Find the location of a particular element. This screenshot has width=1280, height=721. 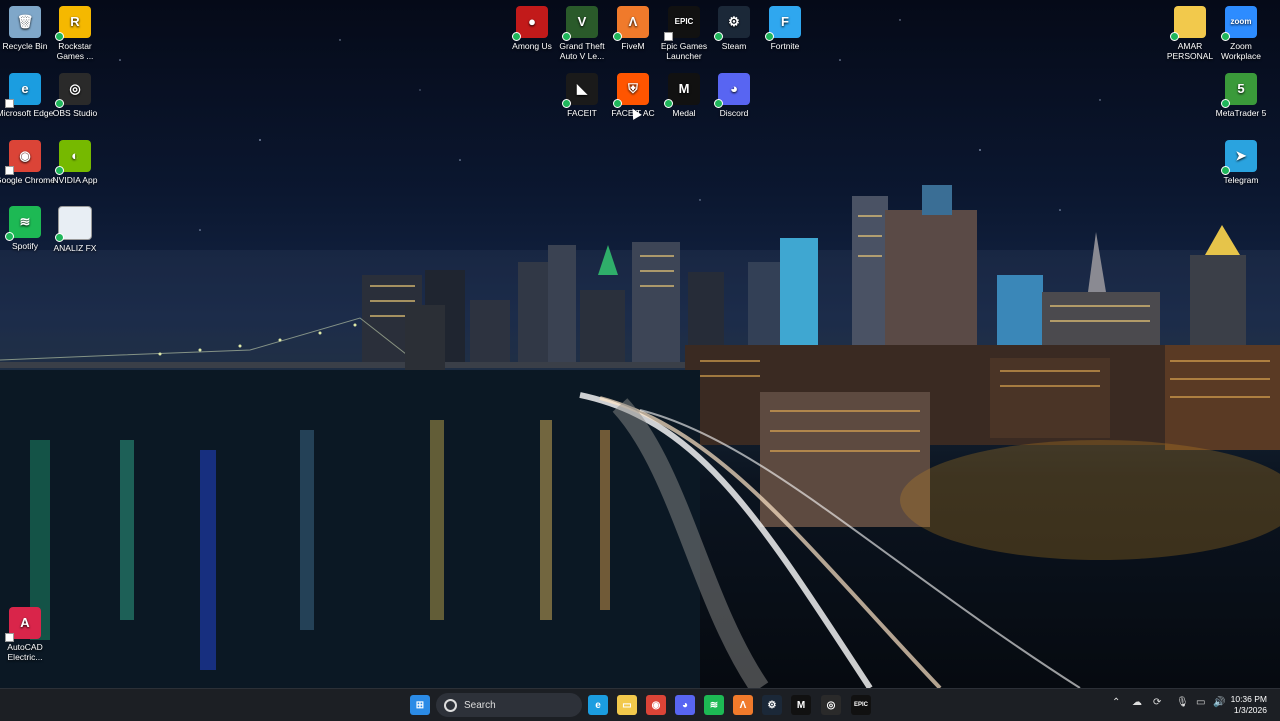

windows-start-icon: ⊞ is located at coordinates (420, 705).